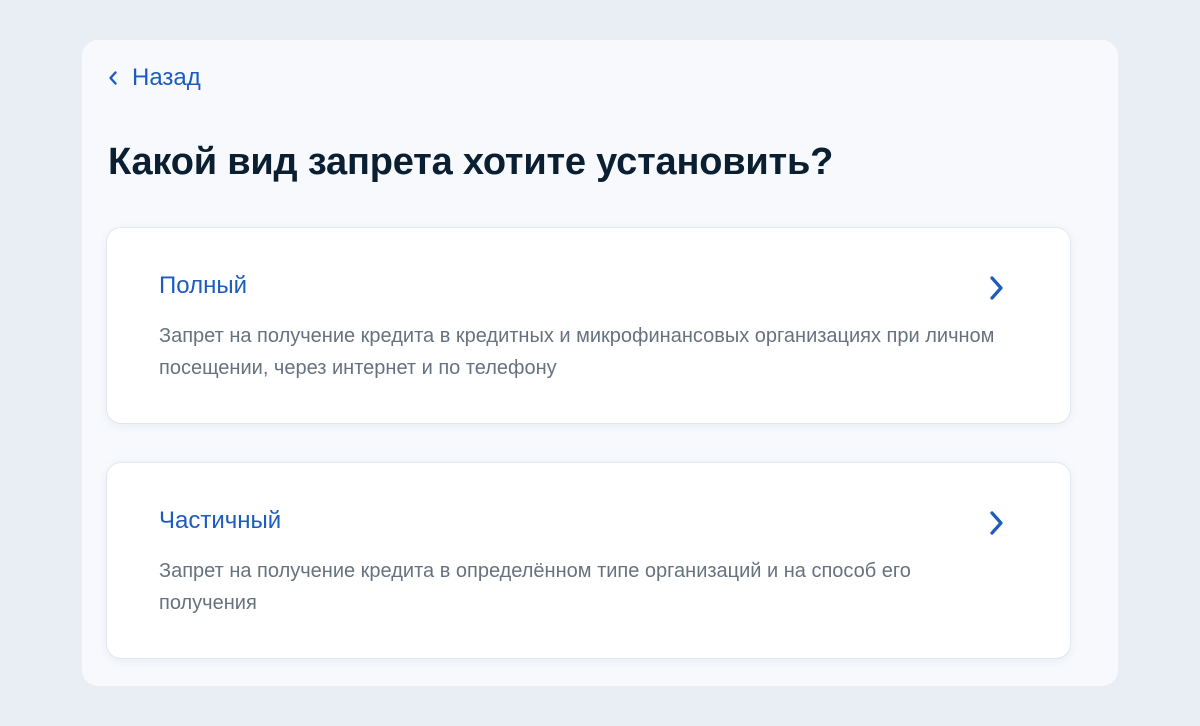 The width and height of the screenshot is (1200, 726). I want to click on page-title: Какой вид запрета хотите установить?, so click(471, 162).